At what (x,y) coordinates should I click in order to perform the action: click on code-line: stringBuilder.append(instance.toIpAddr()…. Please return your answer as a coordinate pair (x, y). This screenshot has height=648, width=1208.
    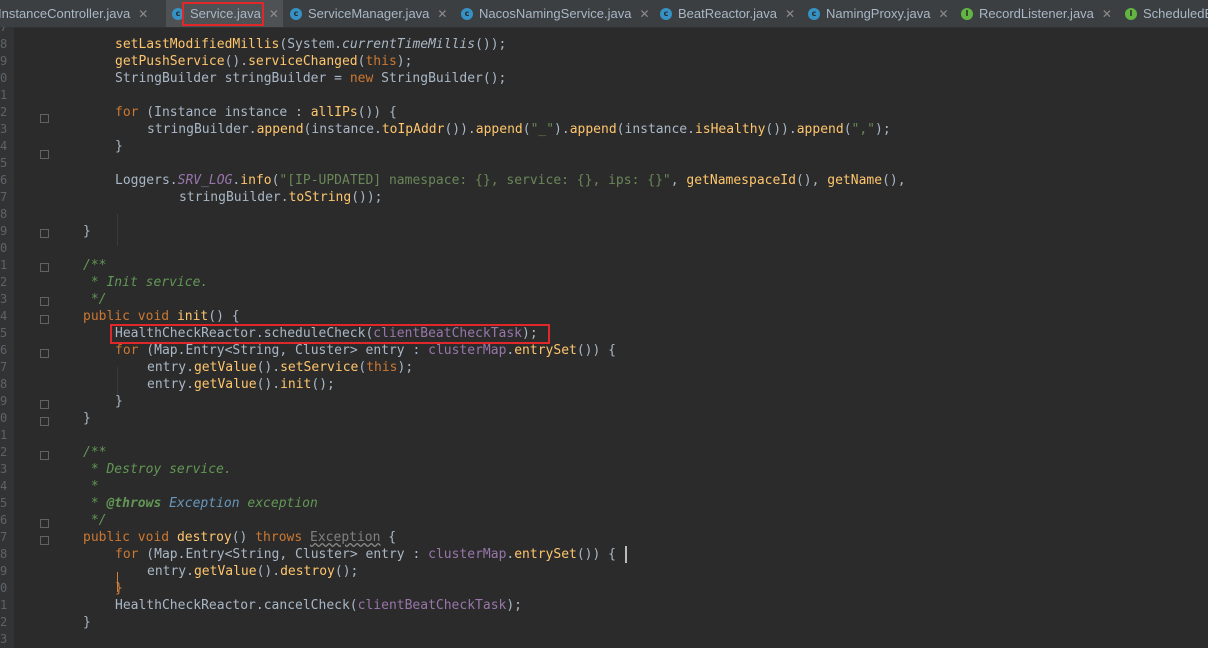
    Looking at the image, I should click on (519, 129).